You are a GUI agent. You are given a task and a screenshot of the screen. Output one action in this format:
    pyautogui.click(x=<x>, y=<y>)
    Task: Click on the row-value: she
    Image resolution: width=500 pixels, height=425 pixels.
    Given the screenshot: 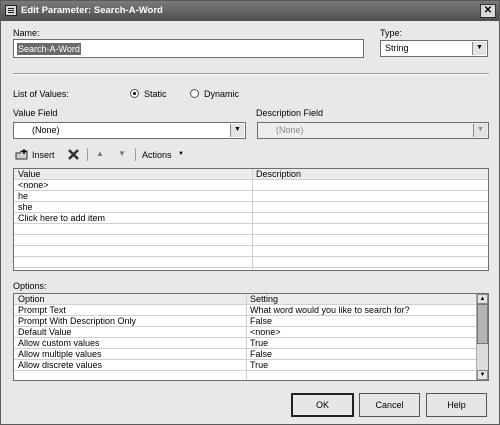 What is the action you would take?
    pyautogui.click(x=133, y=207)
    